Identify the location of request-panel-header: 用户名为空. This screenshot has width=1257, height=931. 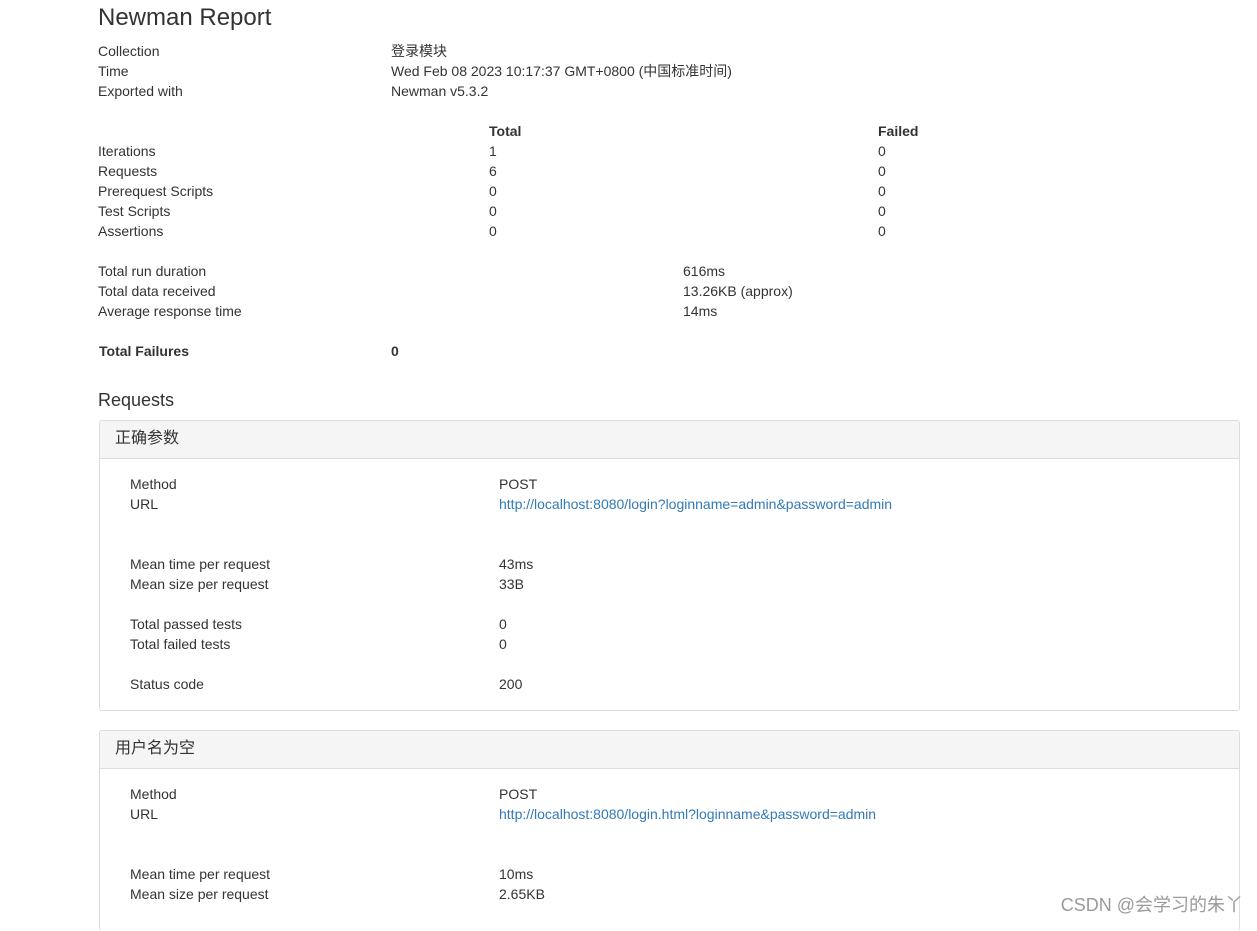
(669, 750).